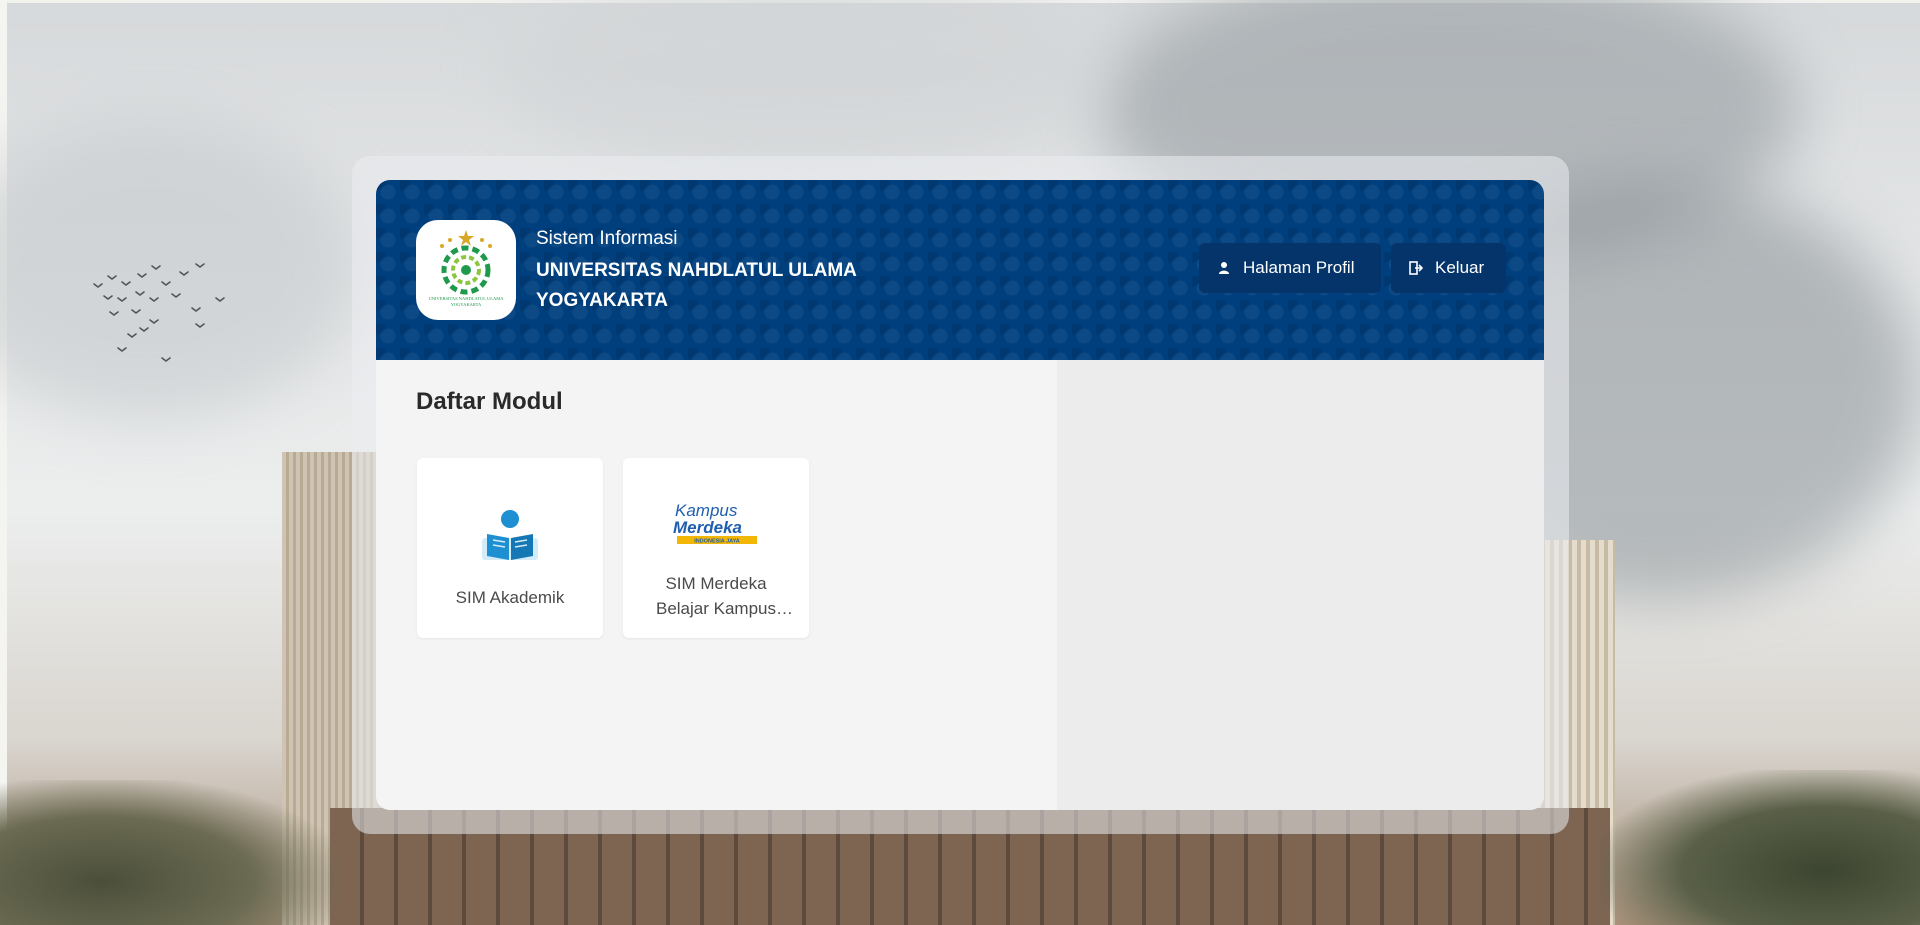  I want to click on svg-text: INDONESIA JAYA, so click(717, 542).